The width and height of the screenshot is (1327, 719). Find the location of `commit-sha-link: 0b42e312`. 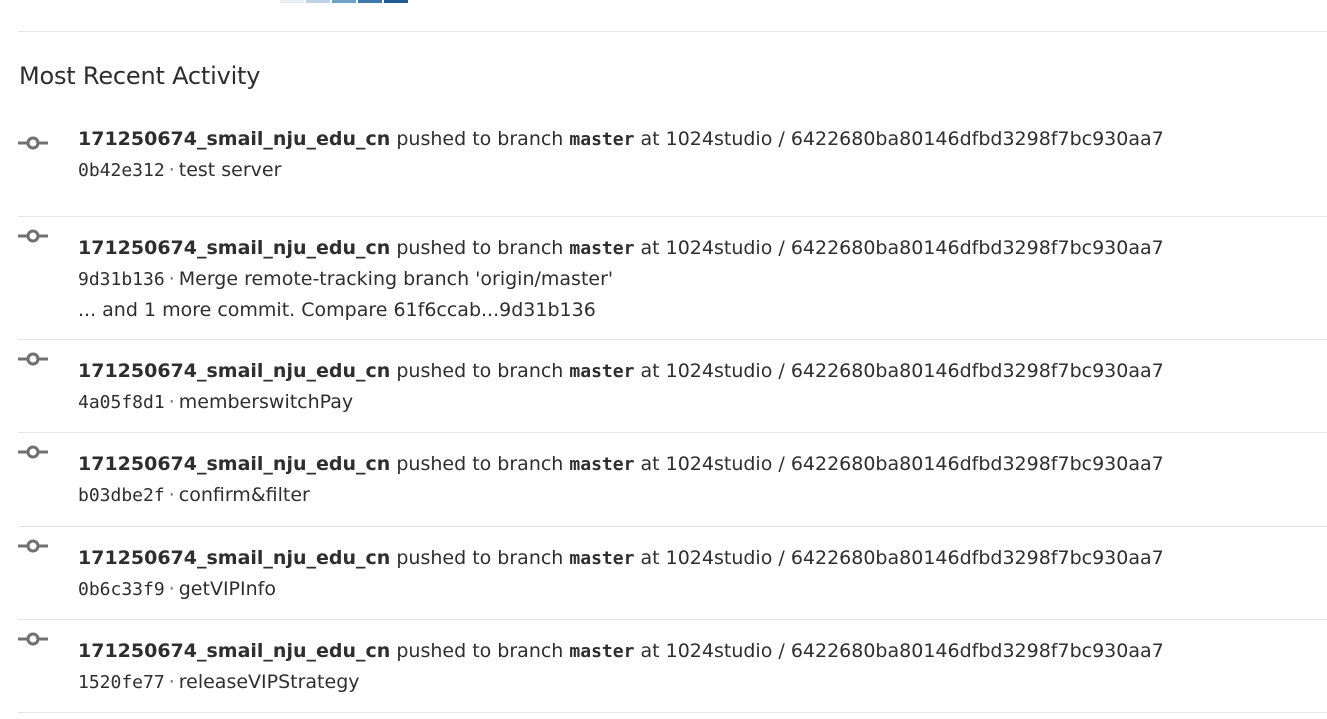

commit-sha-link: 0b42e312 is located at coordinates (121, 170).